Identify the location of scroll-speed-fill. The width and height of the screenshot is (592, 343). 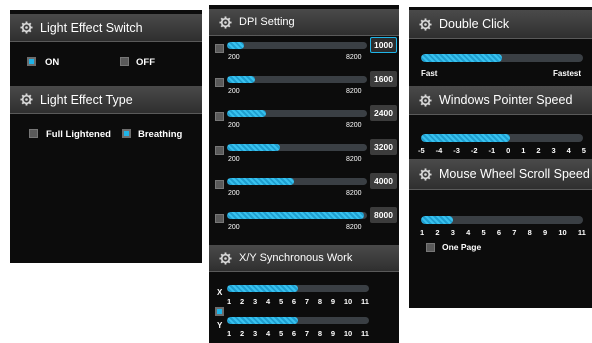
(437, 220).